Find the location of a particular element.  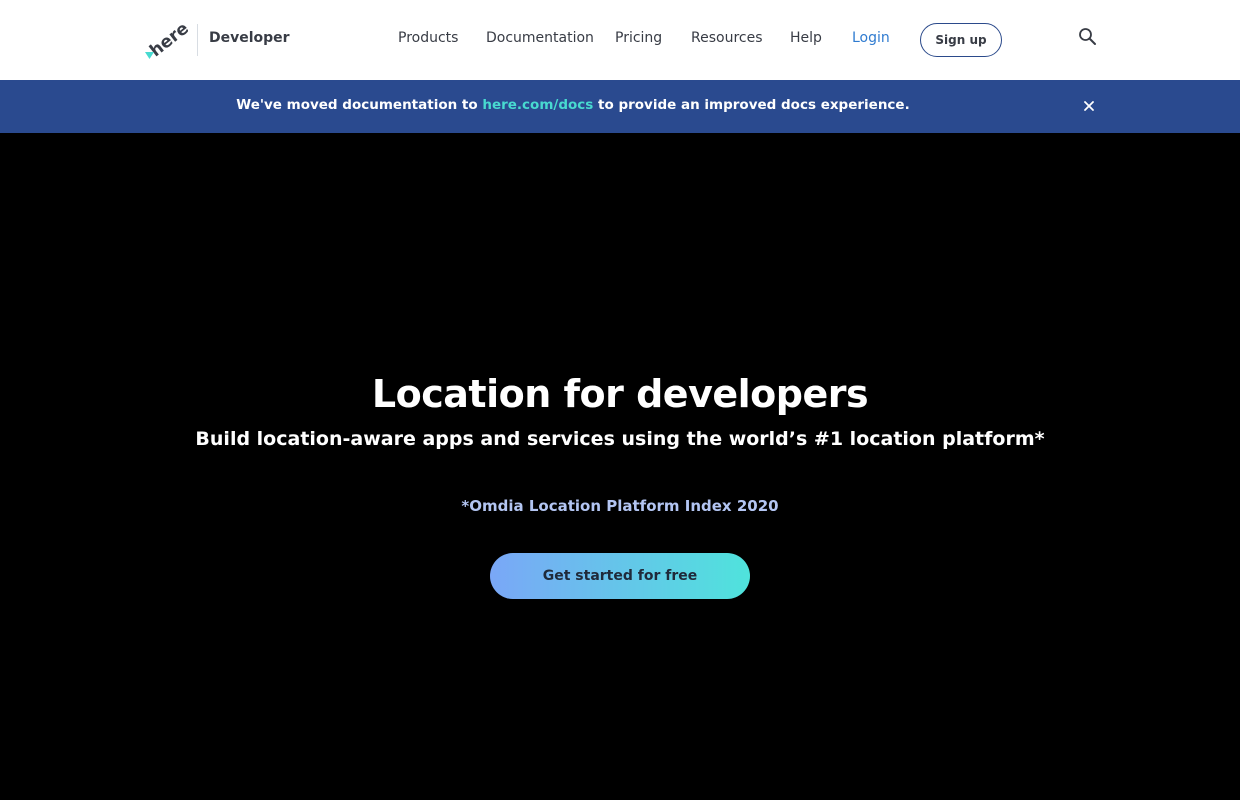

nav-pricing: Pricing is located at coordinates (638, 38).